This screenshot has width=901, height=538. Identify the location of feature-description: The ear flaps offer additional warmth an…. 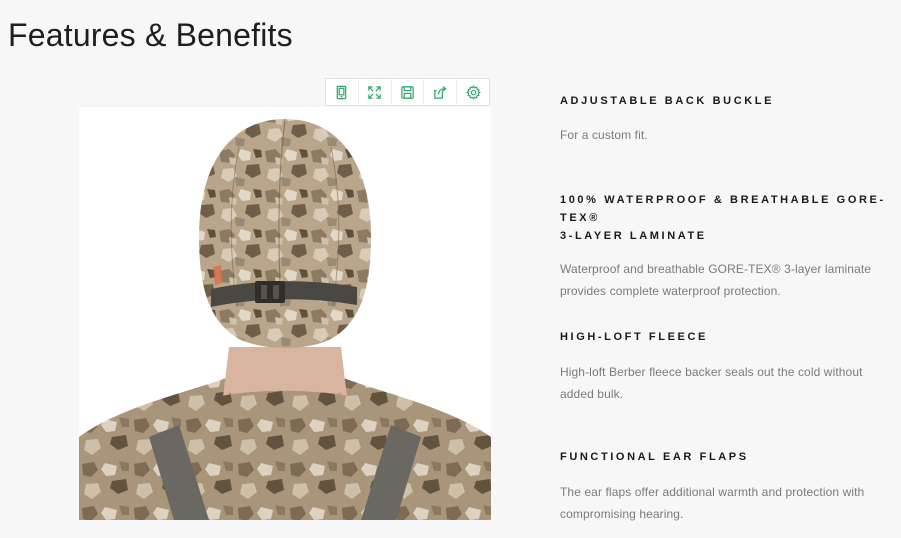
(725, 503).